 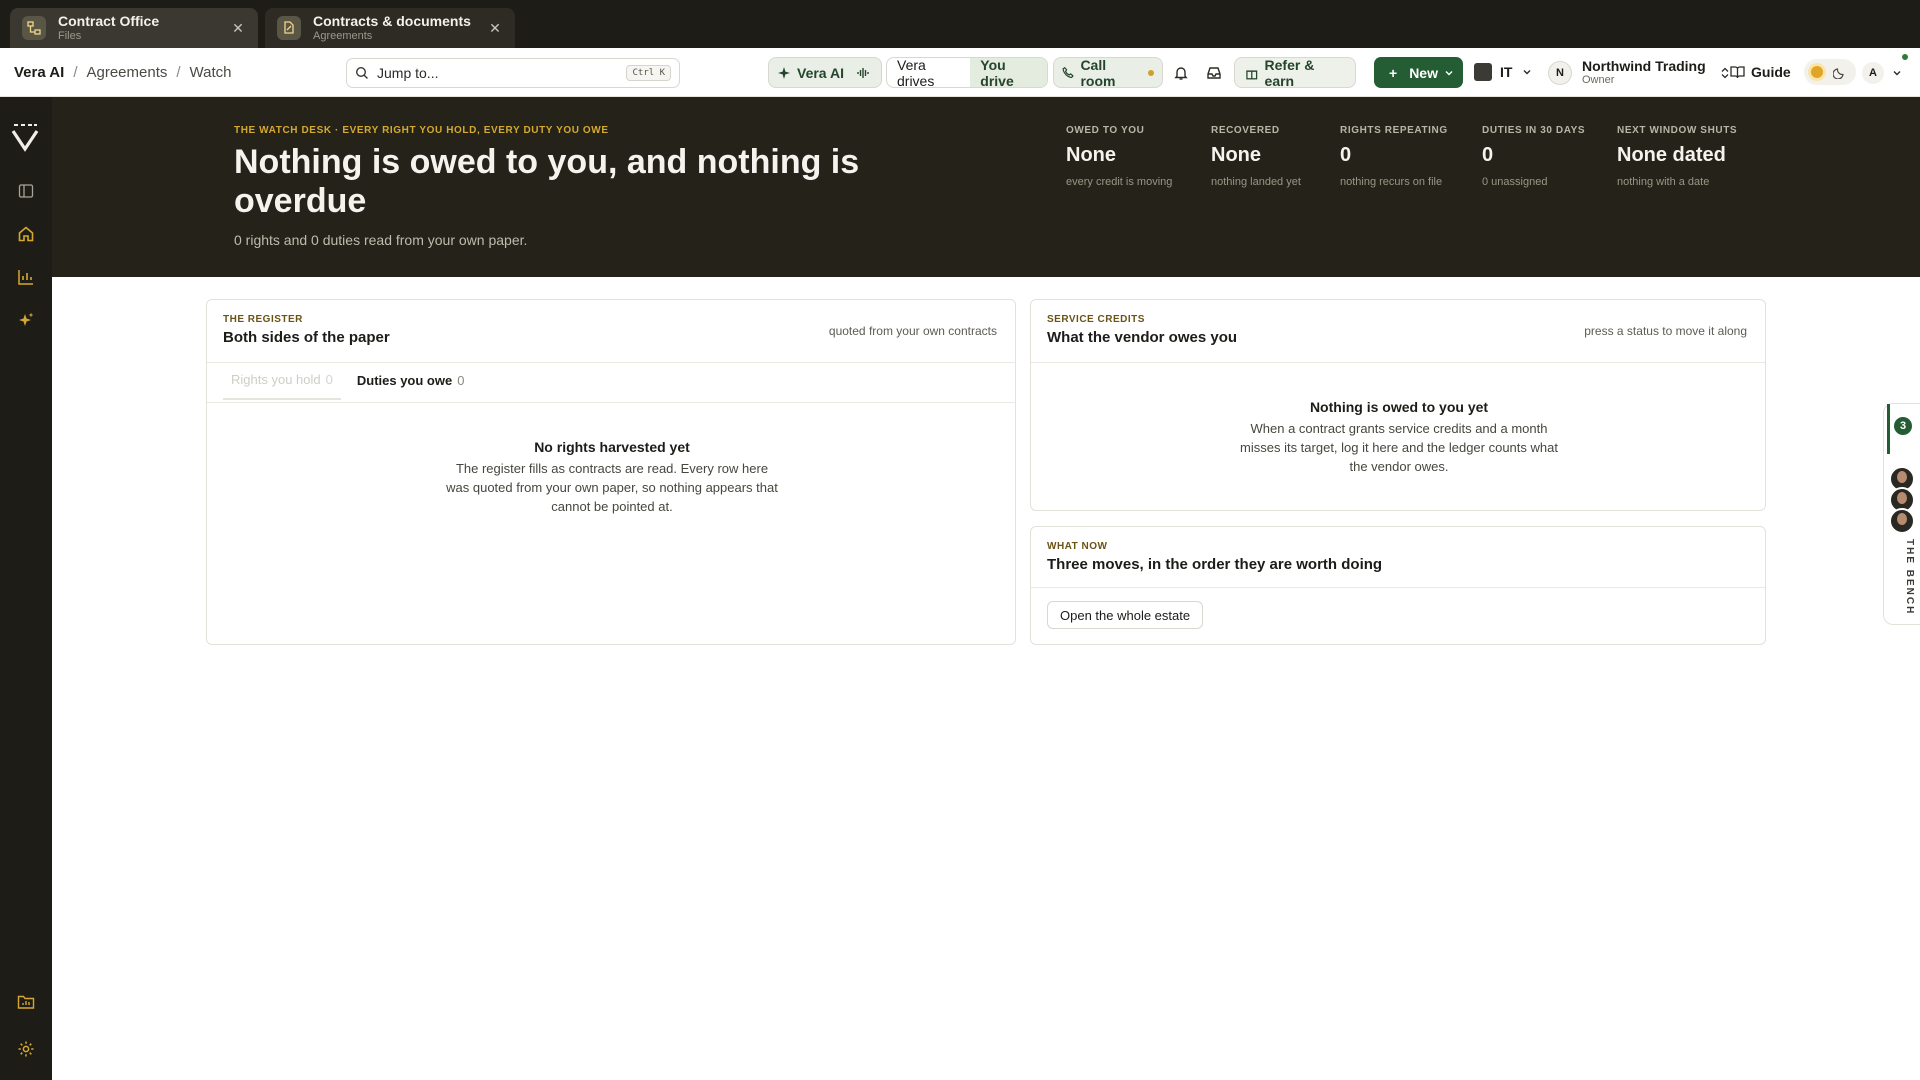 What do you see at coordinates (1295, 73) in the screenshot?
I see `refer-earn-button: Refer & earn` at bounding box center [1295, 73].